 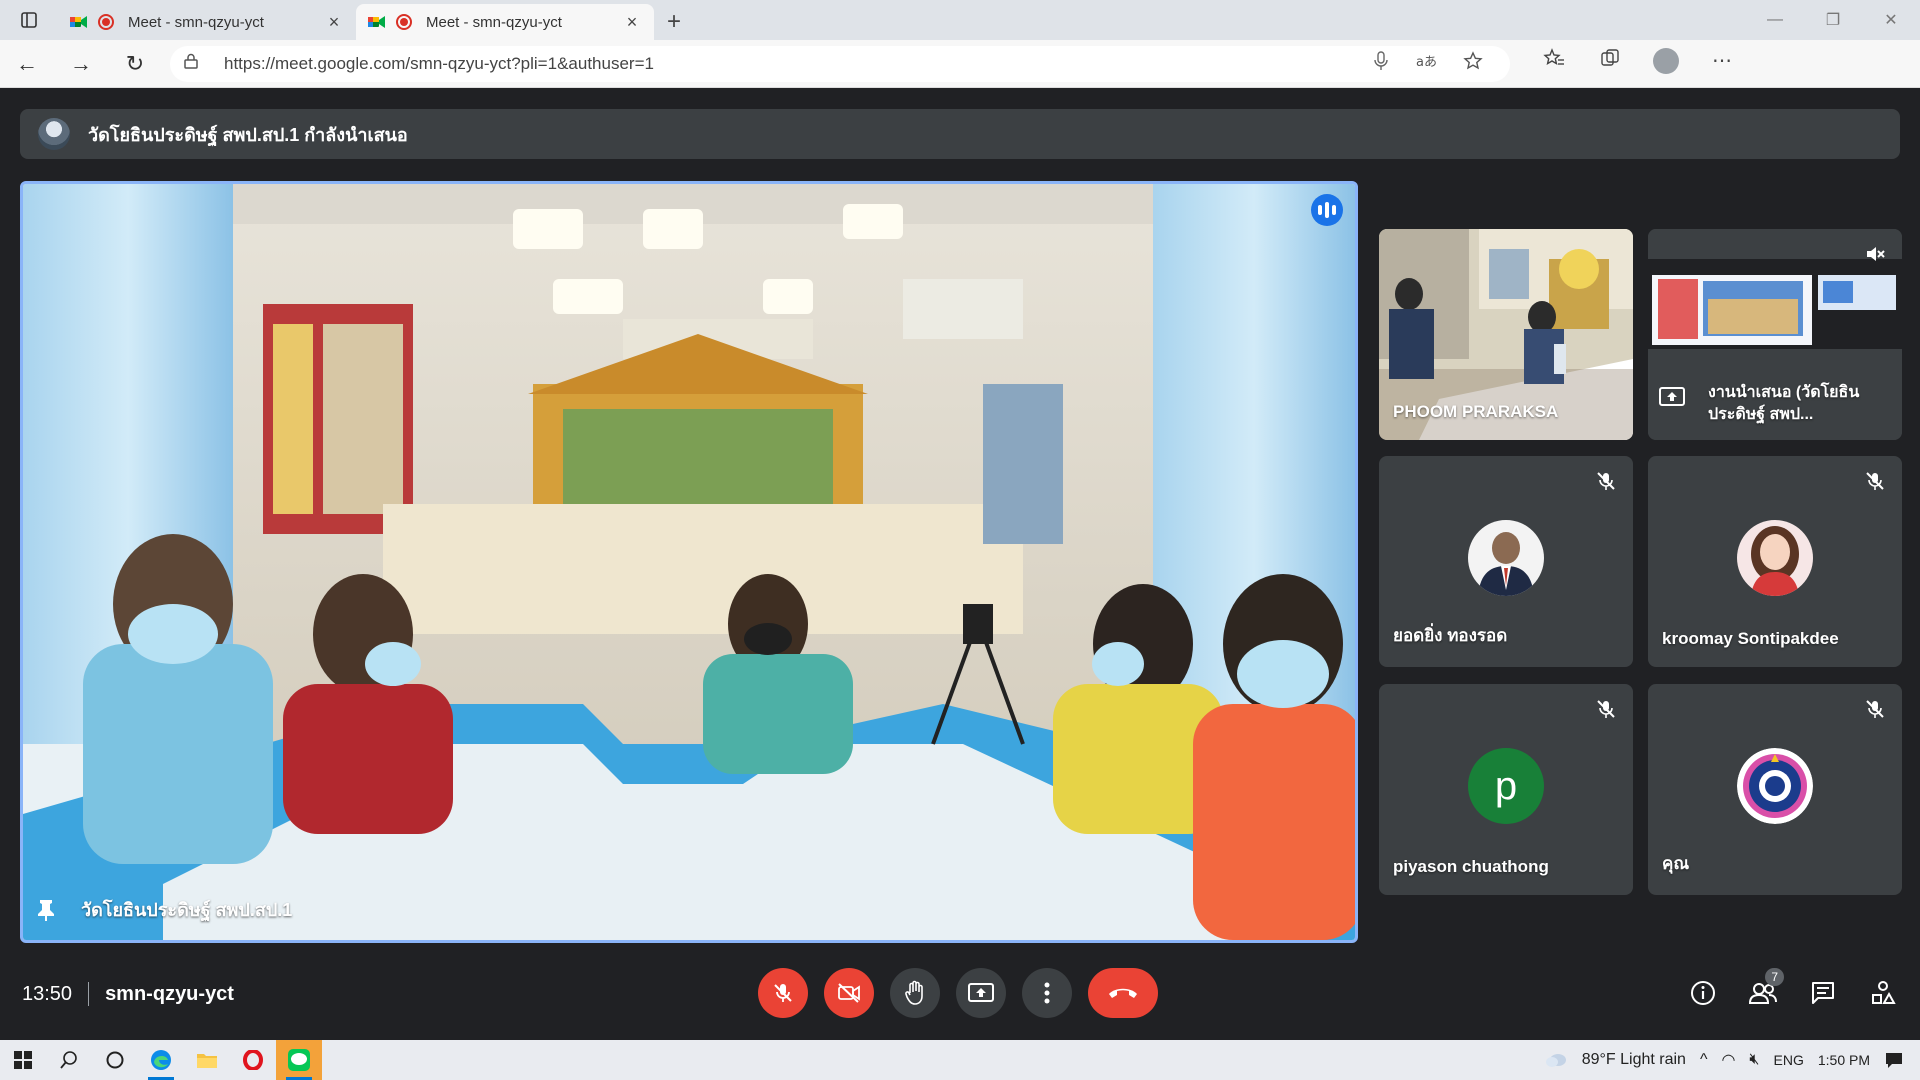 What do you see at coordinates (1506, 334) in the screenshot?
I see `participant-tile-phoom: PHOOM PRARAKSA` at bounding box center [1506, 334].